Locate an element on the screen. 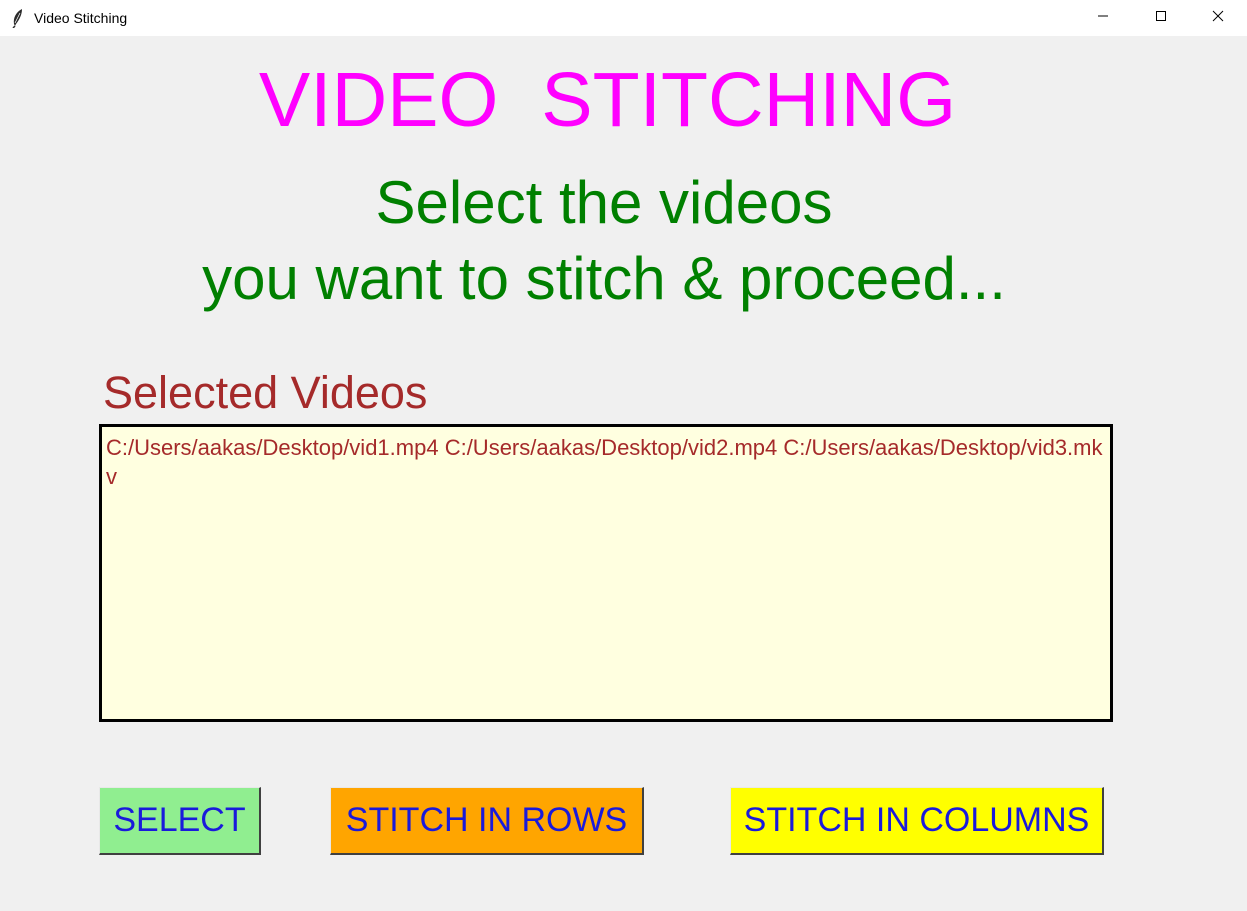  title-bar: Video Stitching is located at coordinates (623, 18).